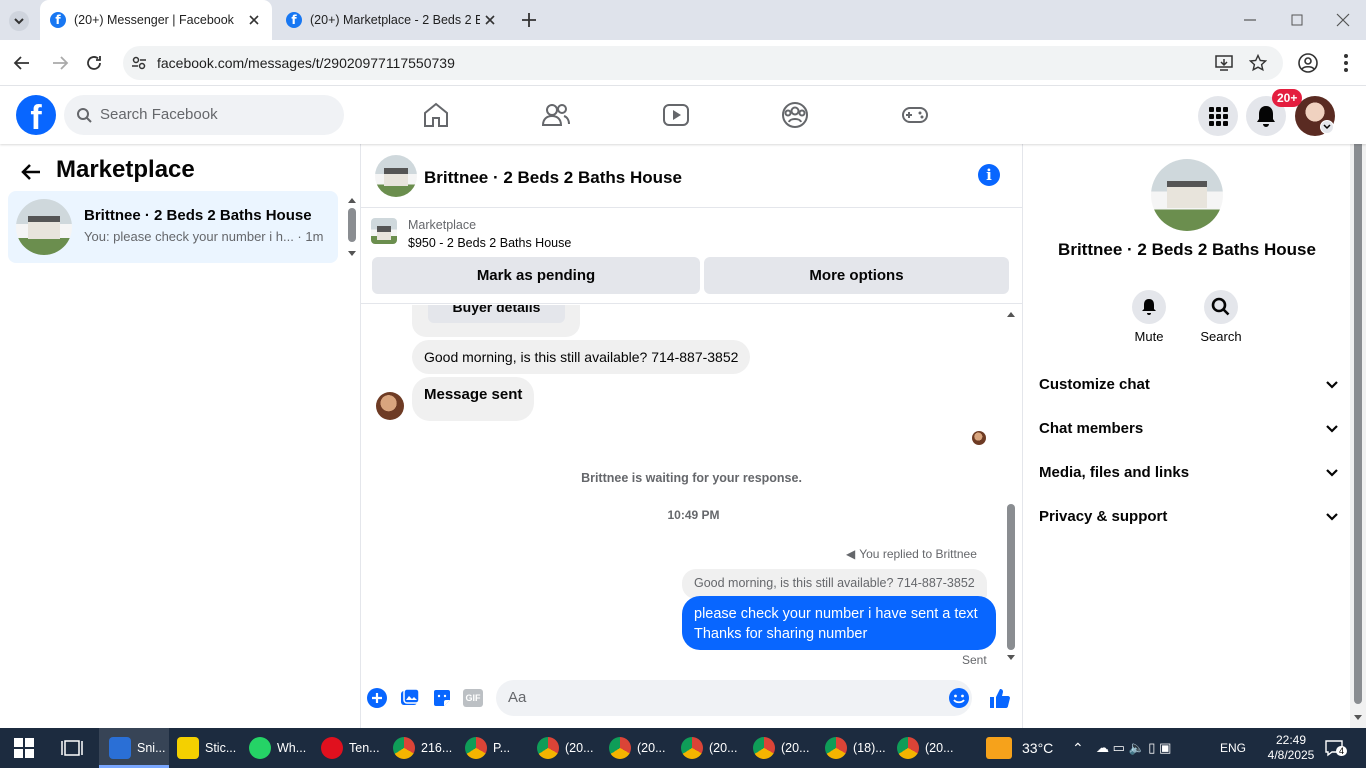 This screenshot has height=768, width=1366. Describe the element at coordinates (1221, 307) in the screenshot. I see `search-conversation-button` at that location.